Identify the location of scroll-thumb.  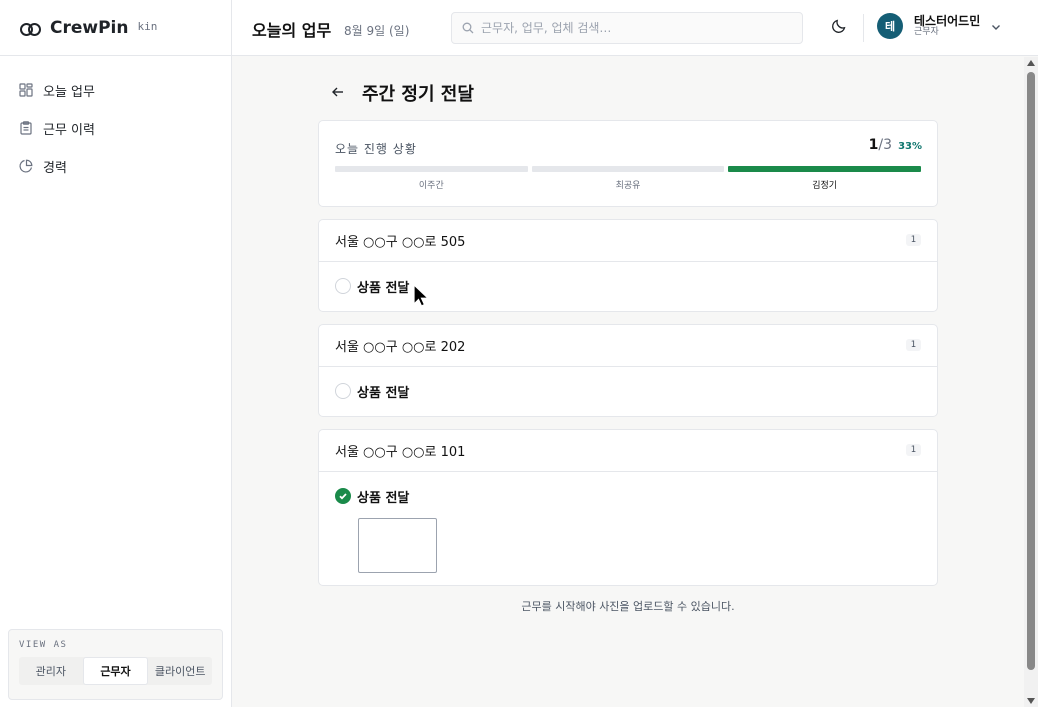
(1031, 371).